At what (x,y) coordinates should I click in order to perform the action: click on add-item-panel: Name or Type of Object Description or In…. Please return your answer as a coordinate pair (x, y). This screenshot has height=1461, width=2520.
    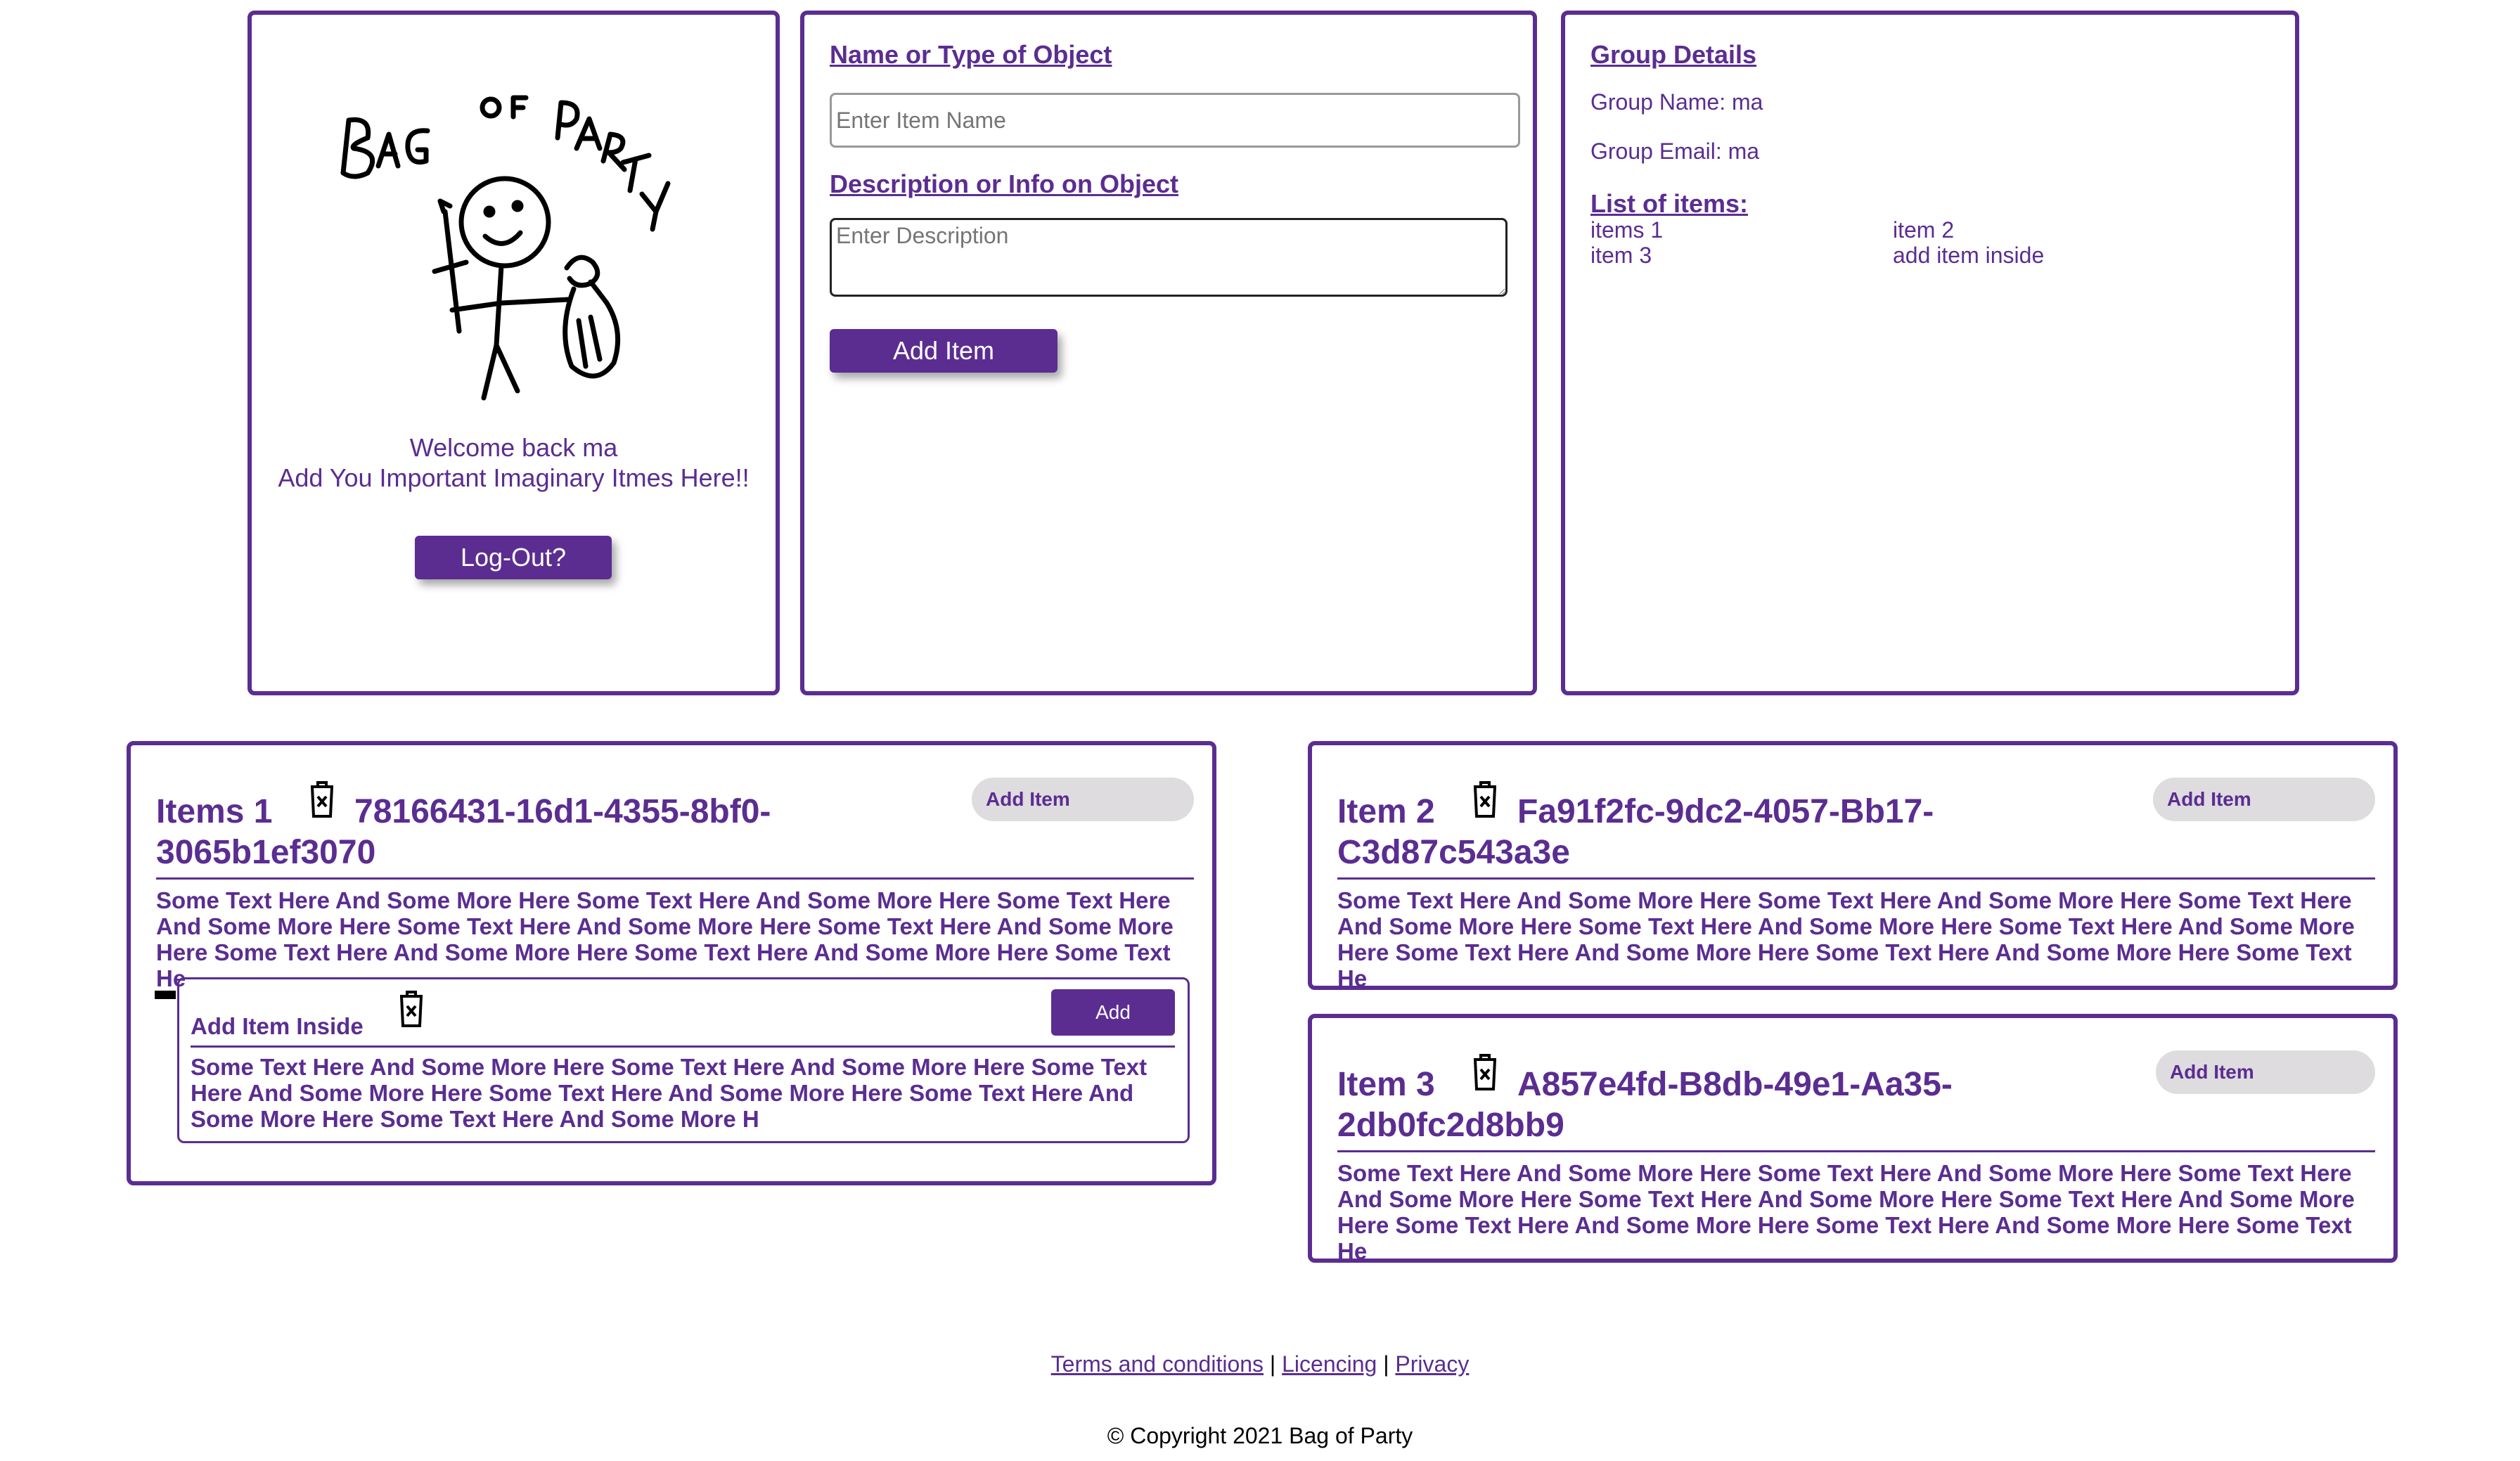
    Looking at the image, I should click on (1168, 353).